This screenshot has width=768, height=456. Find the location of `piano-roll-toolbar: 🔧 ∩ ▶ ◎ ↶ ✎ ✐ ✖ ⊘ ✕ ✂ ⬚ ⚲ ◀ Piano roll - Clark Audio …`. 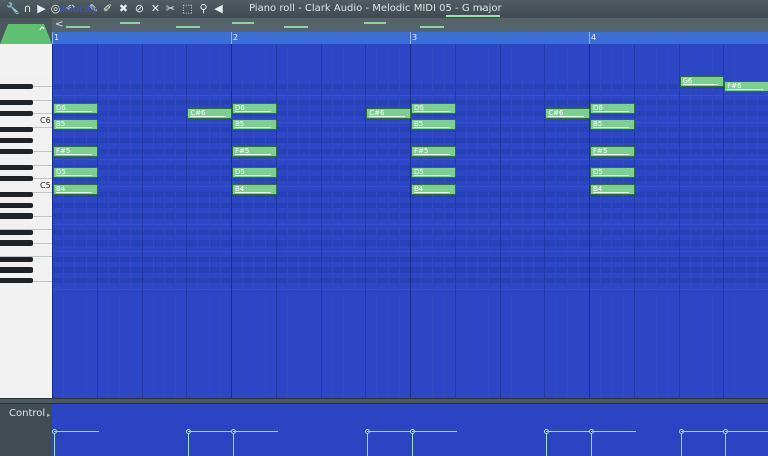

piano-roll-toolbar: 🔧 ∩ ▶ ◎ ↶ ✎ ✐ ✖ ⊘ ✕ ✂ ⬚ ⚲ ◀ Piano roll - Clark Audio … is located at coordinates (384, 9).